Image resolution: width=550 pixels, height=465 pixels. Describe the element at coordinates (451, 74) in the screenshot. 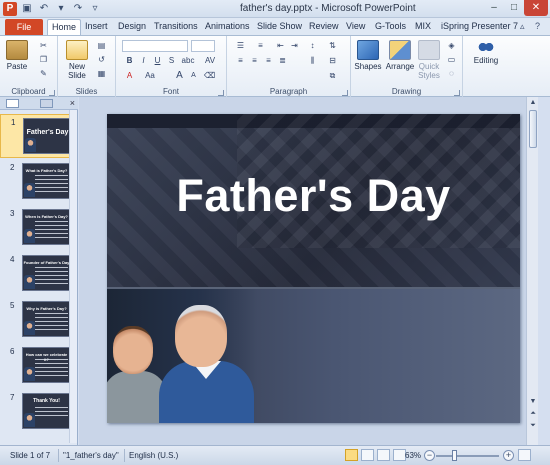

I see `shape-effects-icon: ◌` at that location.